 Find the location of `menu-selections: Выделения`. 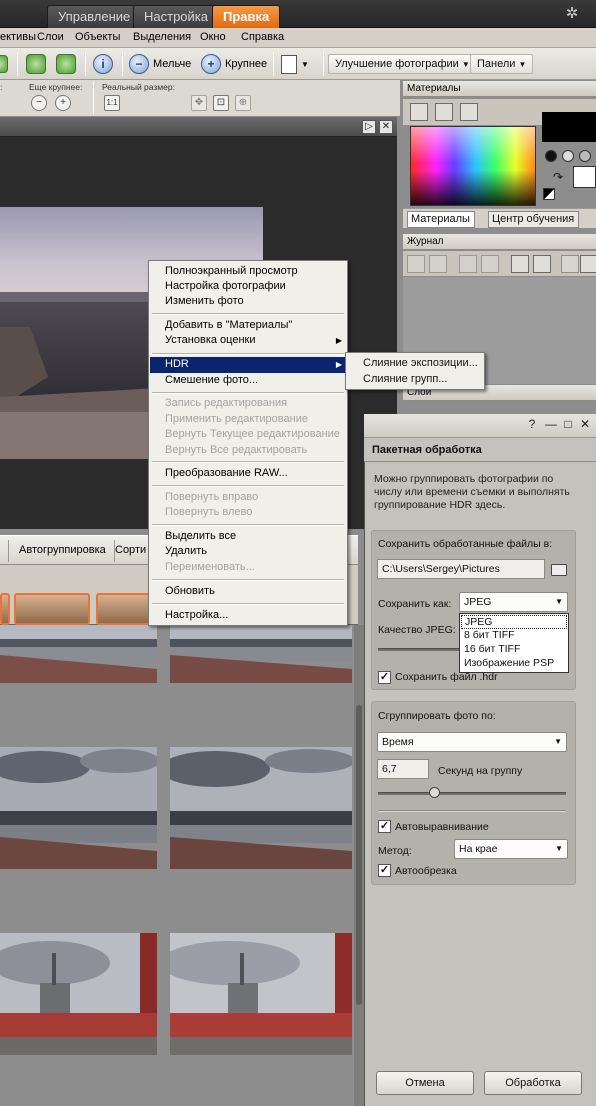

menu-selections: Выделения is located at coordinates (162, 37).